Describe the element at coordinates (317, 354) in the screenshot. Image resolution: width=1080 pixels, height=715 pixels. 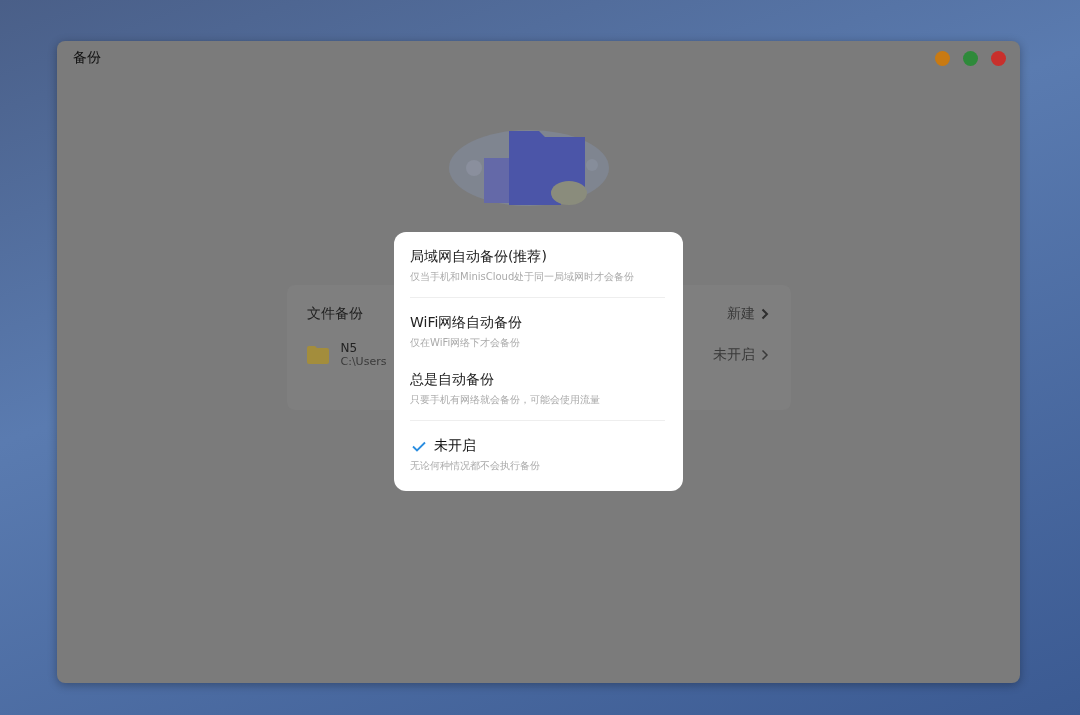
I see `folder-icon` at that location.